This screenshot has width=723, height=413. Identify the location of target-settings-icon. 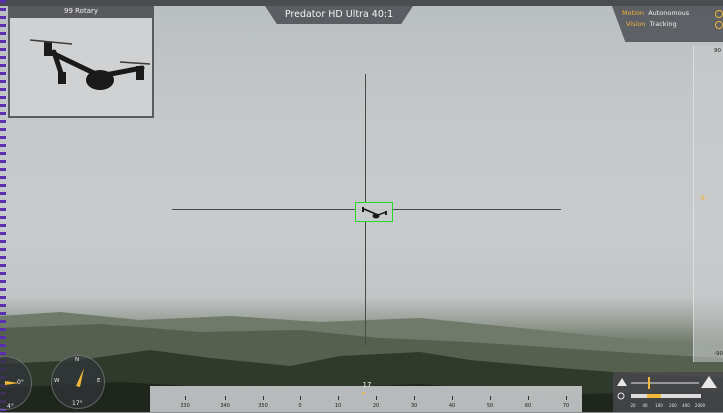
(621, 396).